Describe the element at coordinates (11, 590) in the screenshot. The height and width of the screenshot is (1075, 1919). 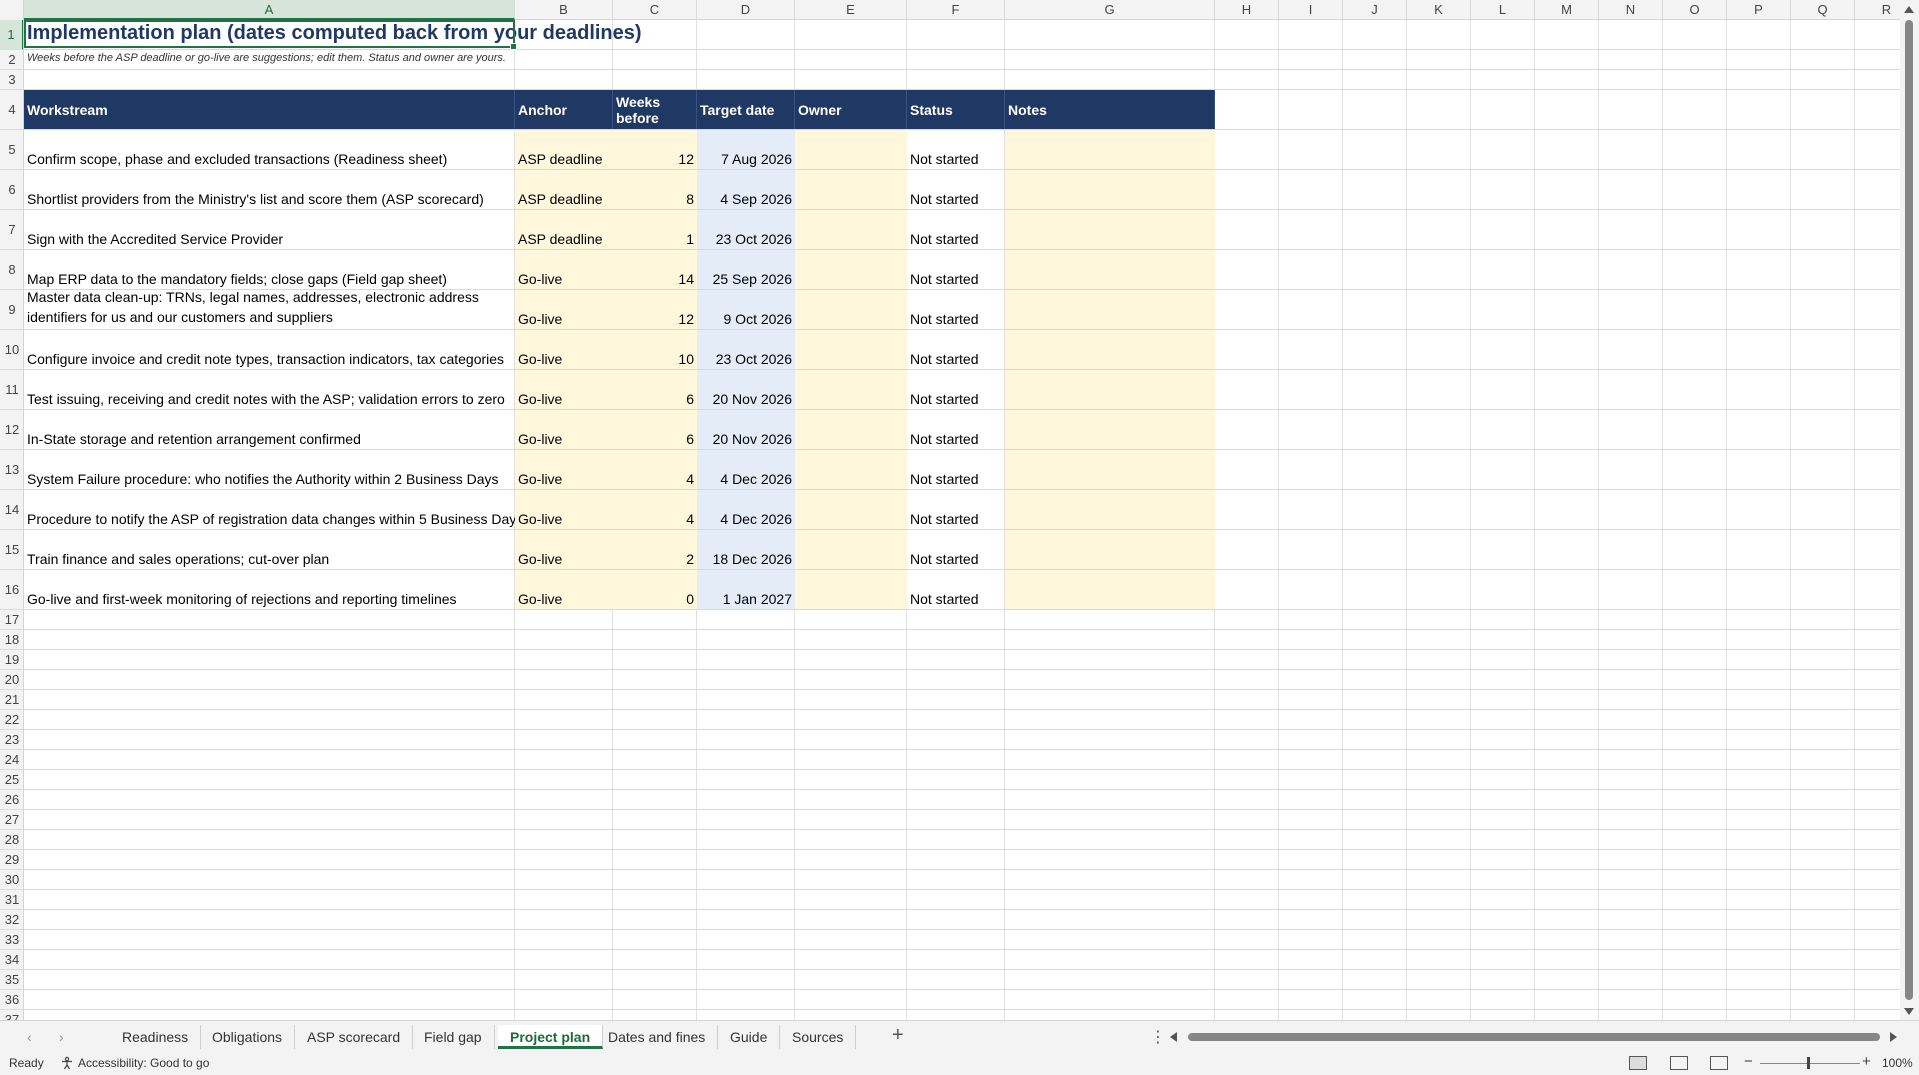
I see `row-header-16: 16` at that location.